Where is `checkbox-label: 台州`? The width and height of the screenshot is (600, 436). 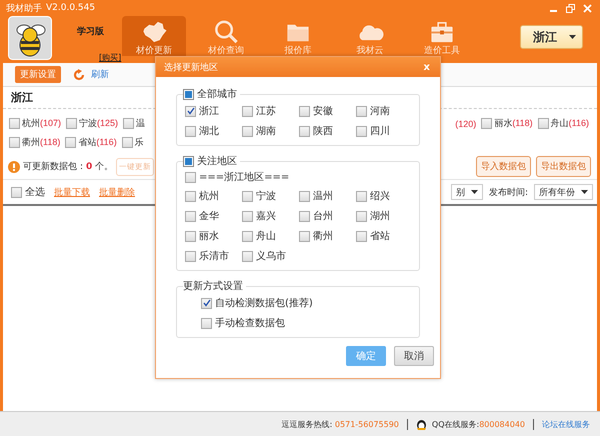 checkbox-label: 台州 is located at coordinates (323, 216).